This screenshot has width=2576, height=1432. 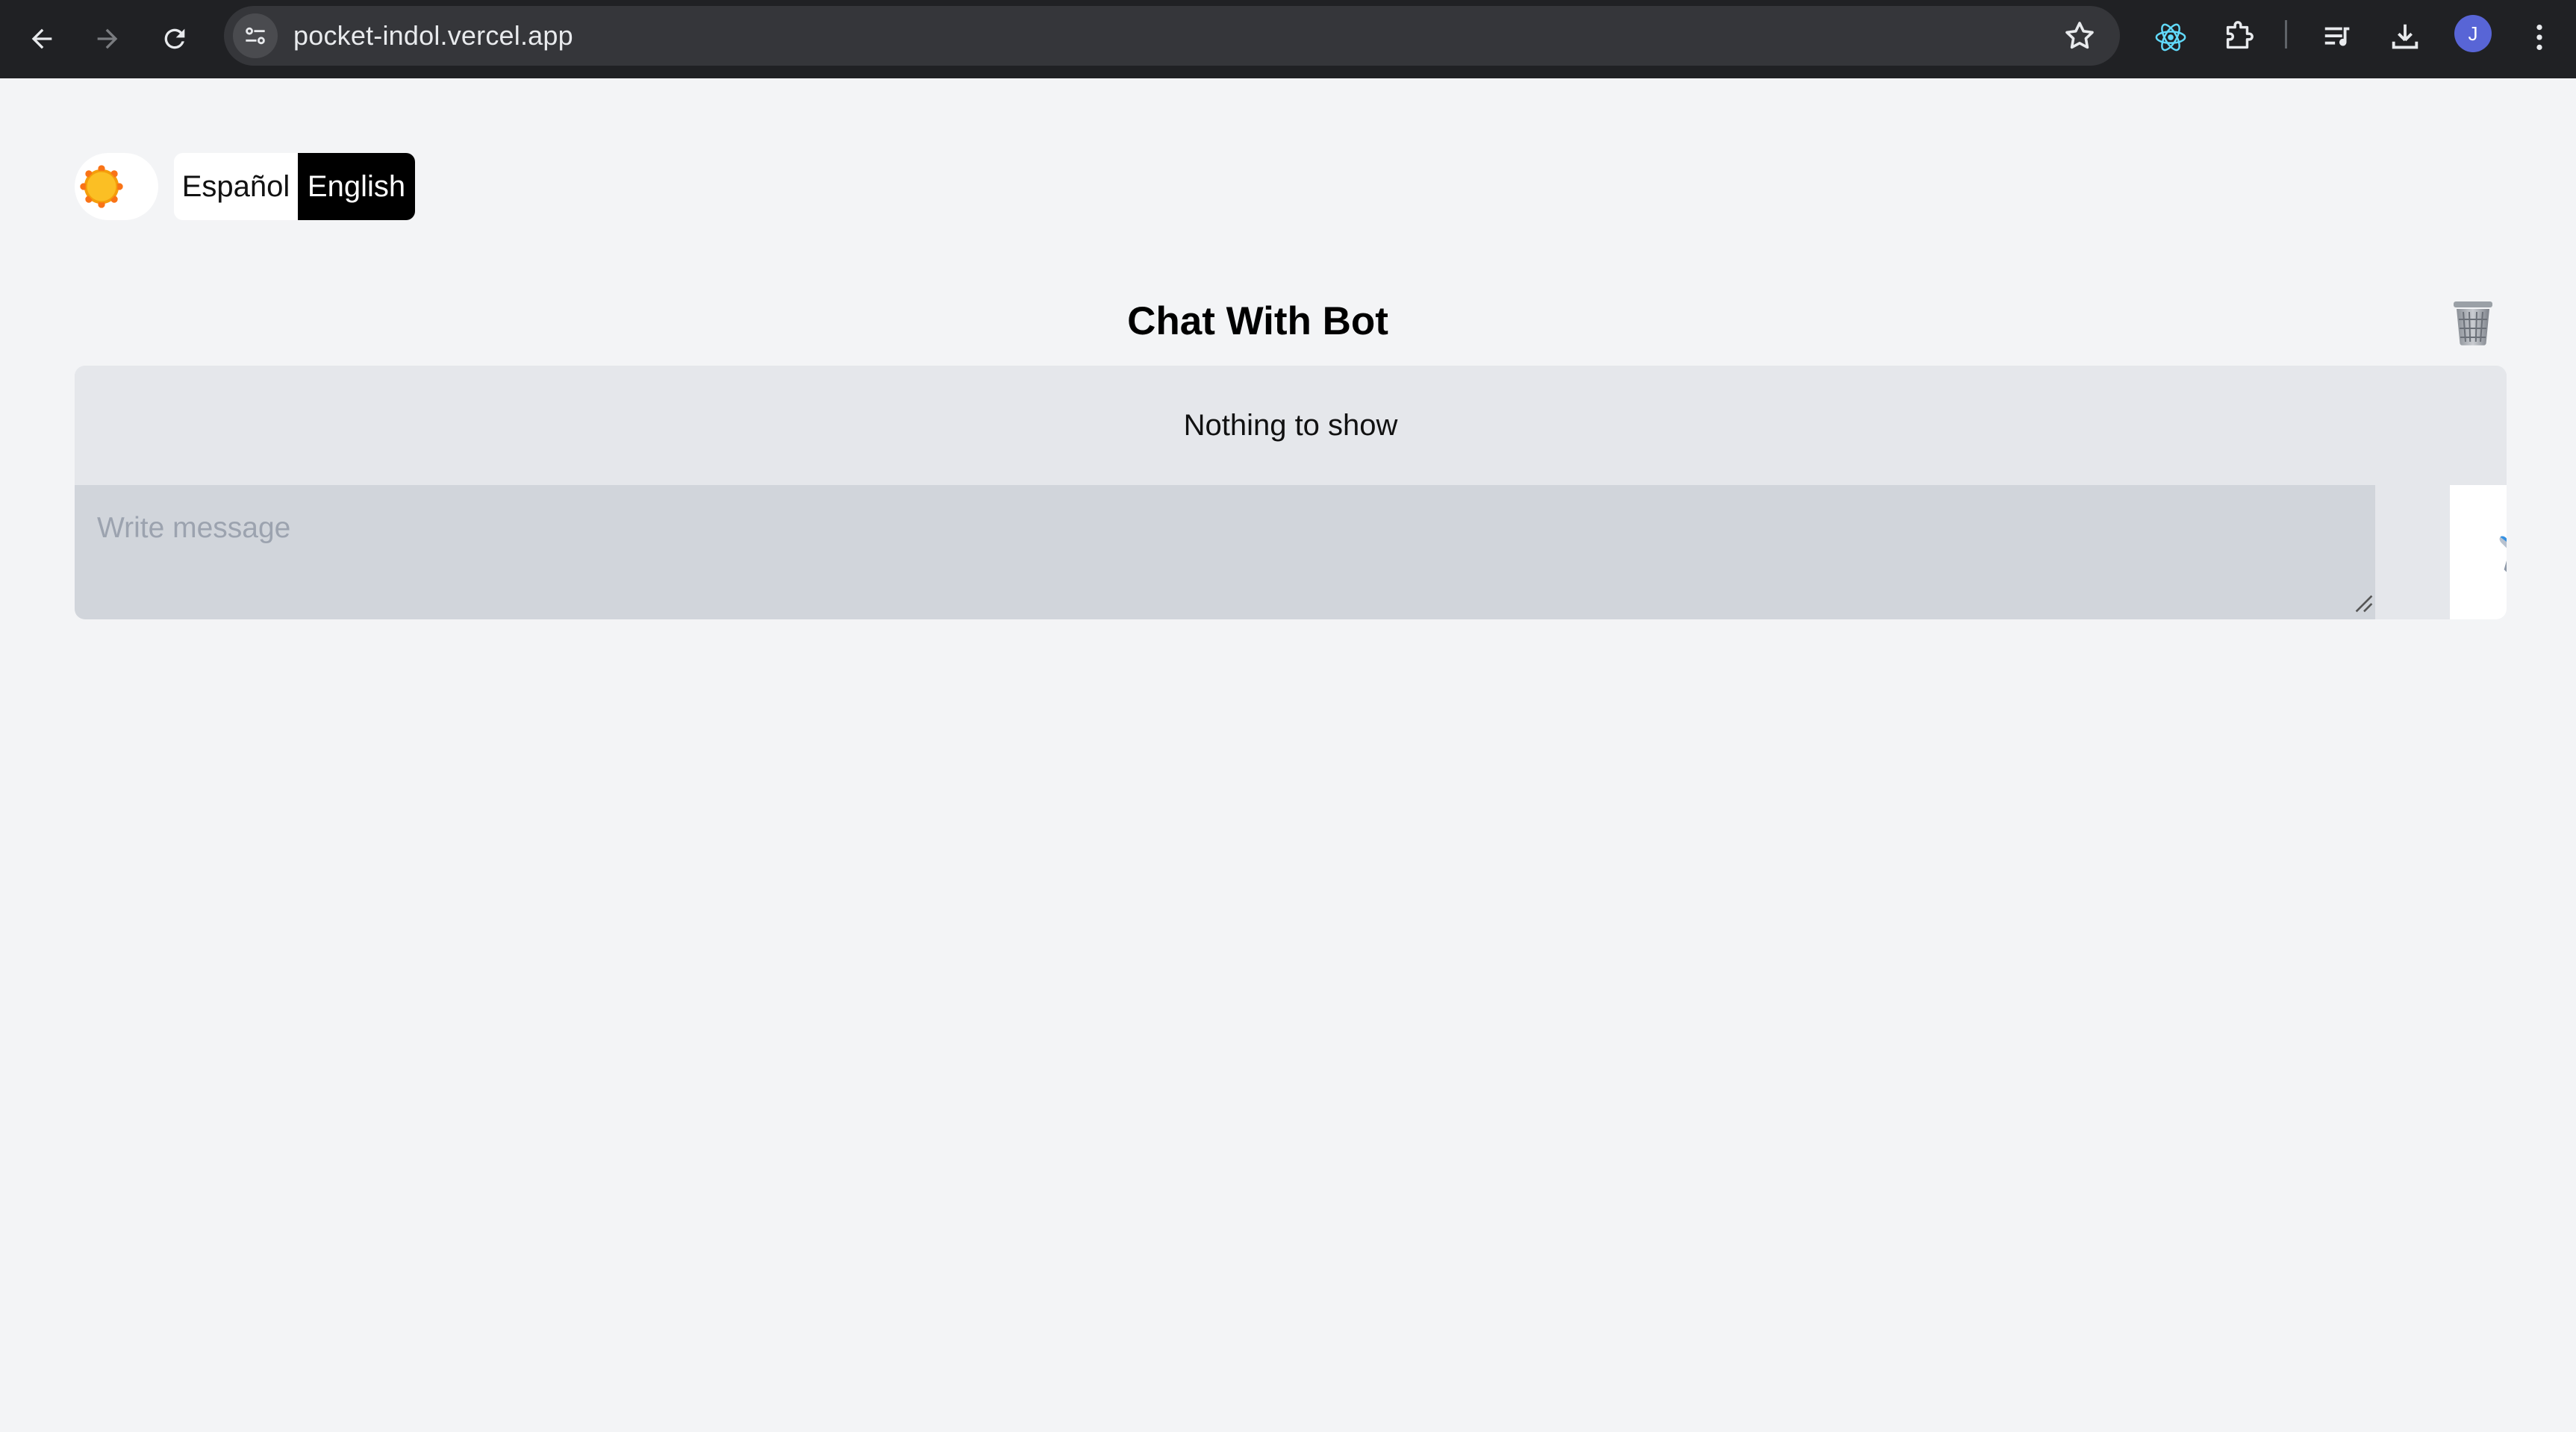 I want to click on trash-can-icon, so click(x=2473, y=322).